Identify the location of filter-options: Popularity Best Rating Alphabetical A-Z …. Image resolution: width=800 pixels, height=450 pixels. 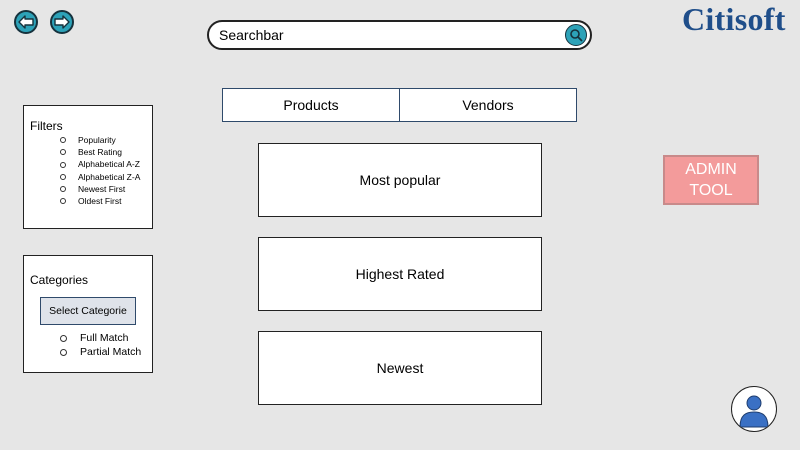
(100, 170).